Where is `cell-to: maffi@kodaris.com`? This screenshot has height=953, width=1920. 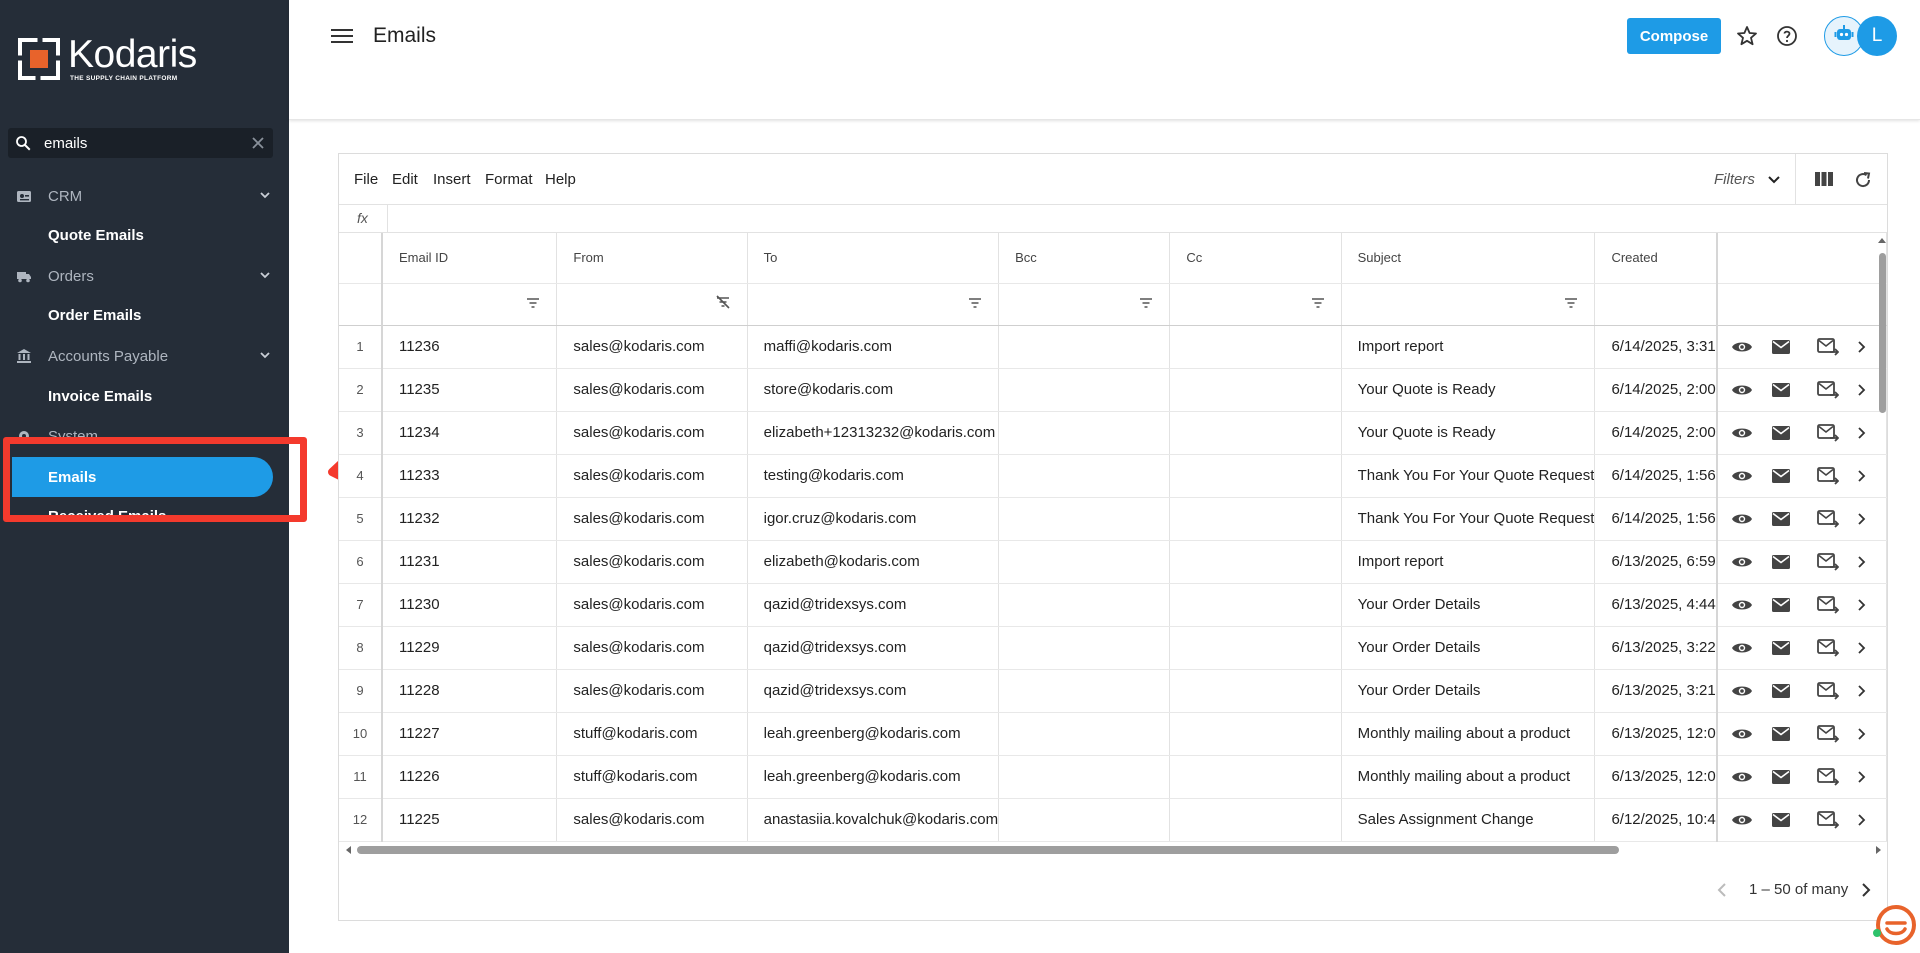 cell-to: maffi@kodaris.com is located at coordinates (873, 347).